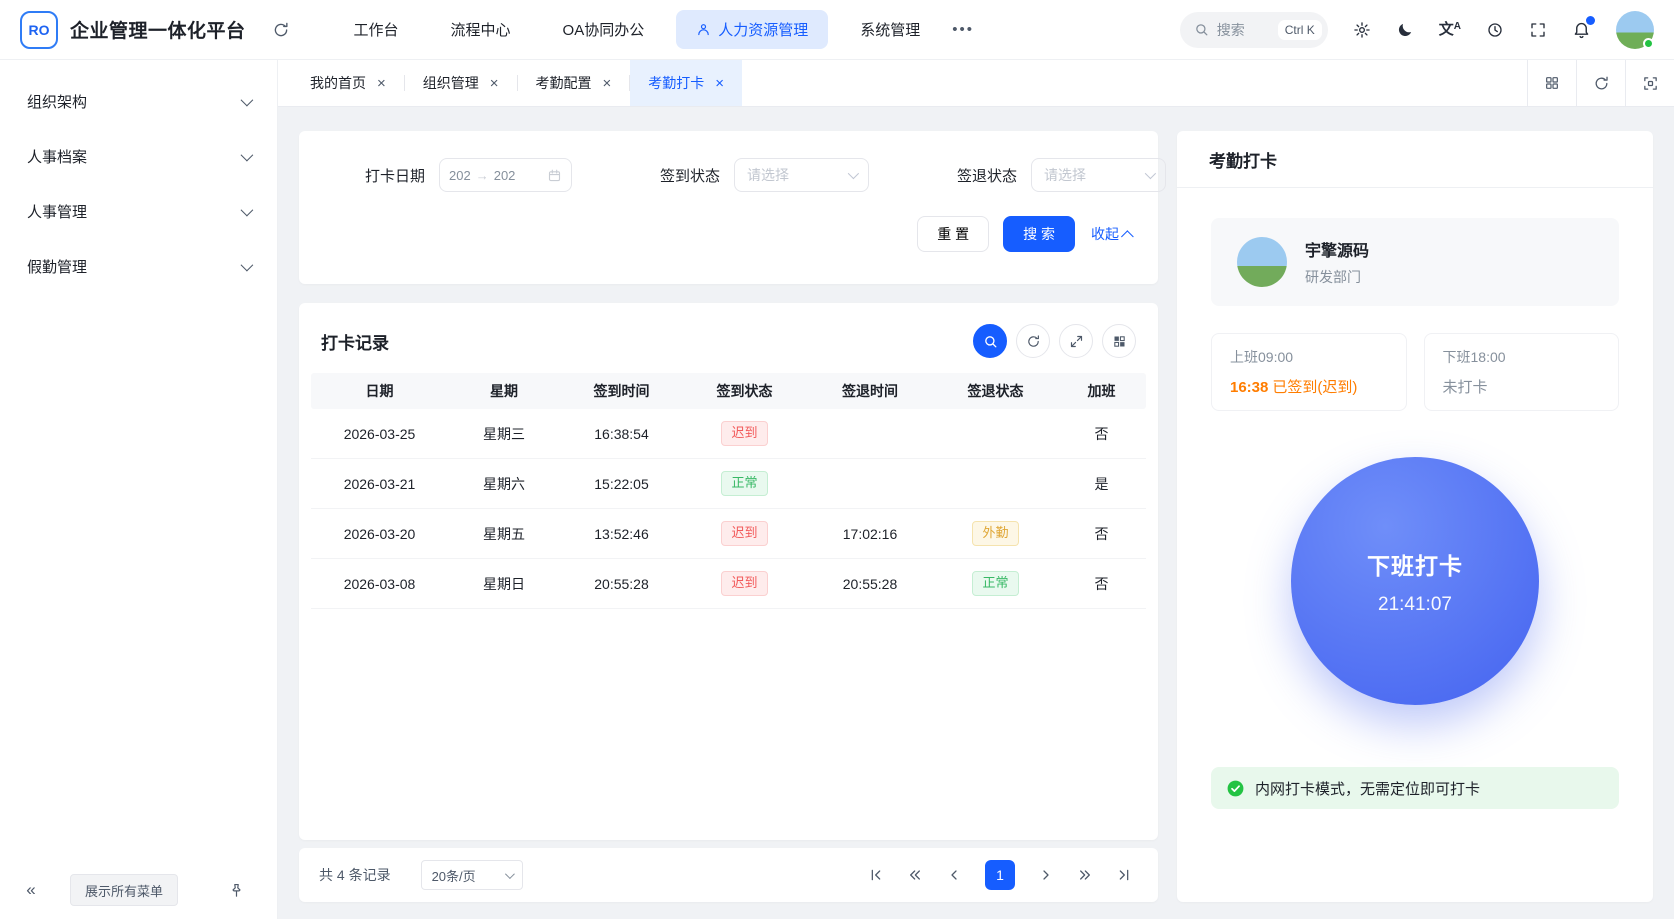 This screenshot has width=1674, height=919. I want to click on cell-date: 2026-03-20, so click(379, 533).